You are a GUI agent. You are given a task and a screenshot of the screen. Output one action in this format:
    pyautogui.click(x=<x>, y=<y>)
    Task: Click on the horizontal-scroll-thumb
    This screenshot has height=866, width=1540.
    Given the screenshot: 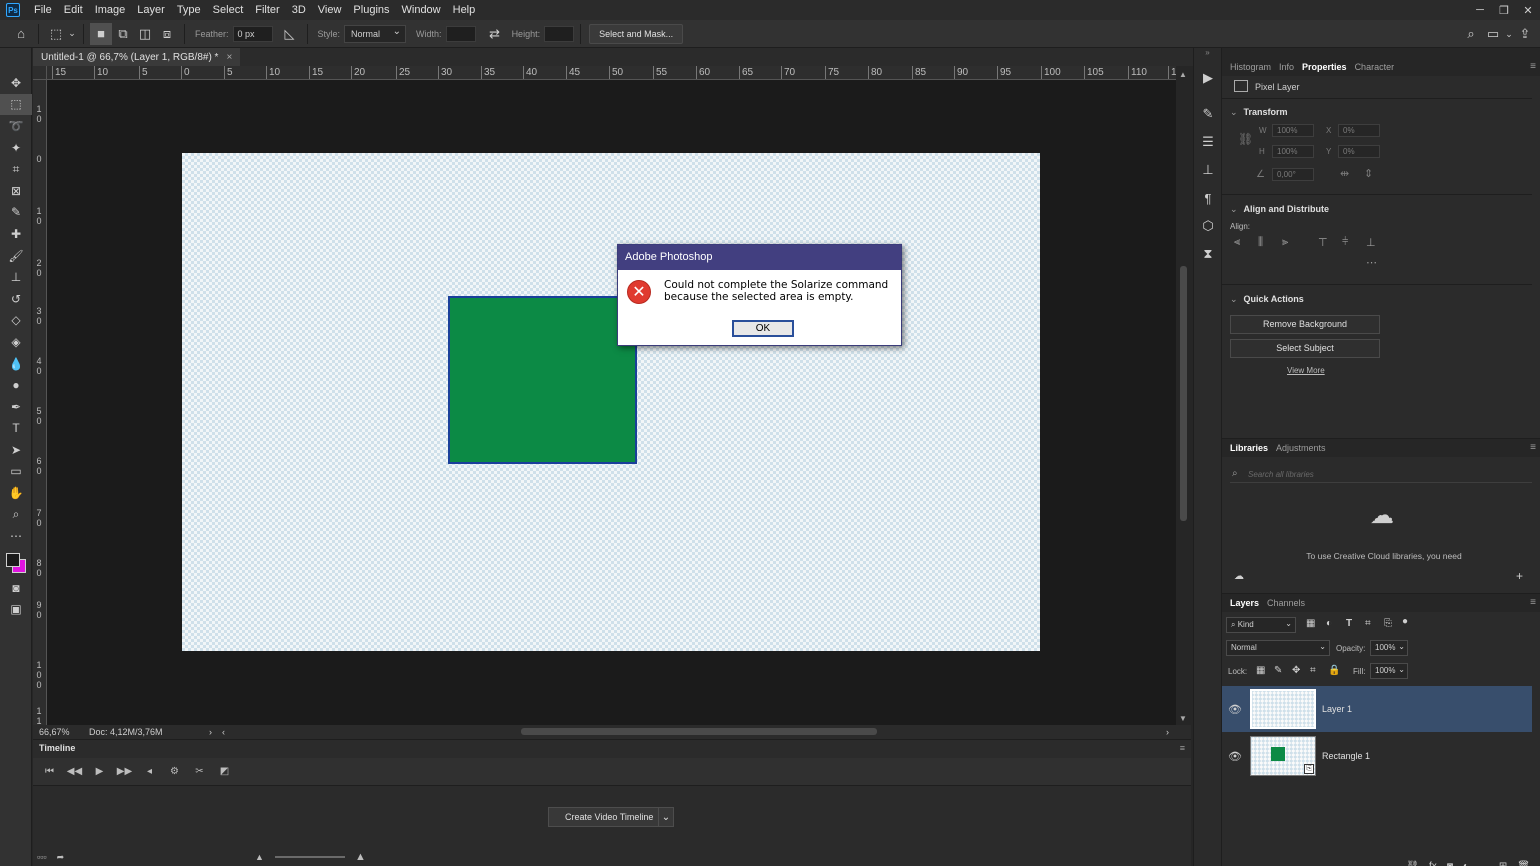 What is the action you would take?
    pyautogui.click(x=699, y=731)
    